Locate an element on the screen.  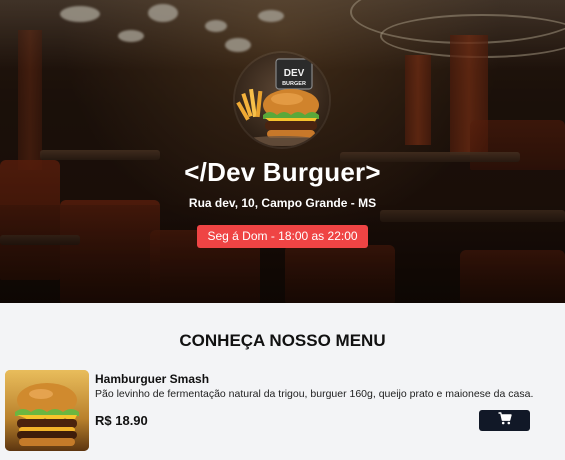
restaurant-logo: DEV BURGER is located at coordinates (282, 100).